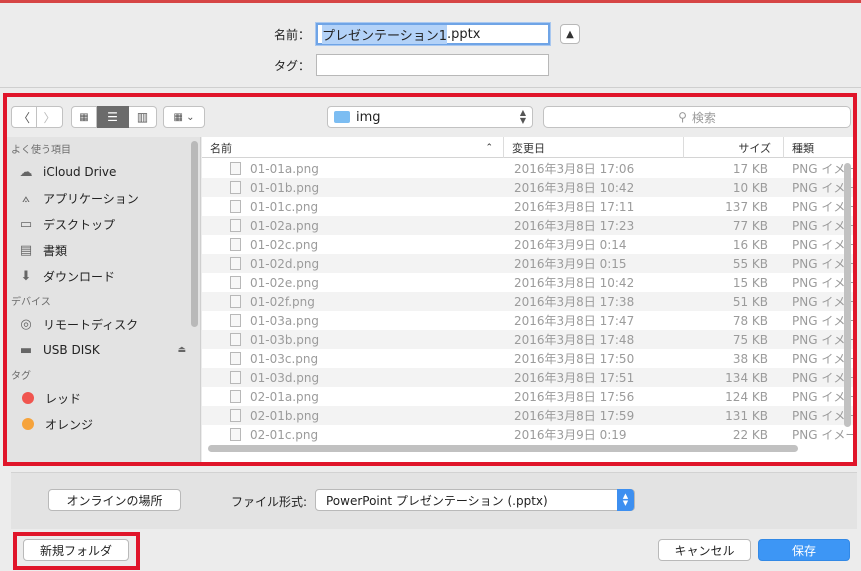  What do you see at coordinates (269, 502) in the screenshot?
I see `file-format-label: ファイル形式:` at bounding box center [269, 502].